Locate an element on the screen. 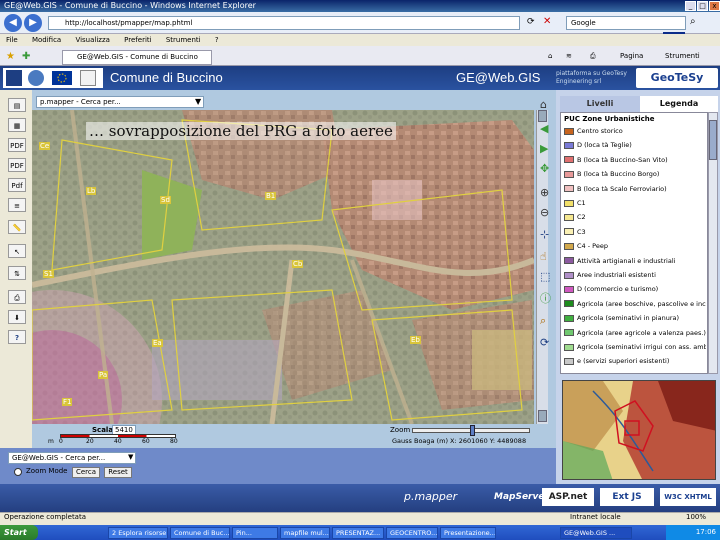  start-button: Start is located at coordinates (19, 532).